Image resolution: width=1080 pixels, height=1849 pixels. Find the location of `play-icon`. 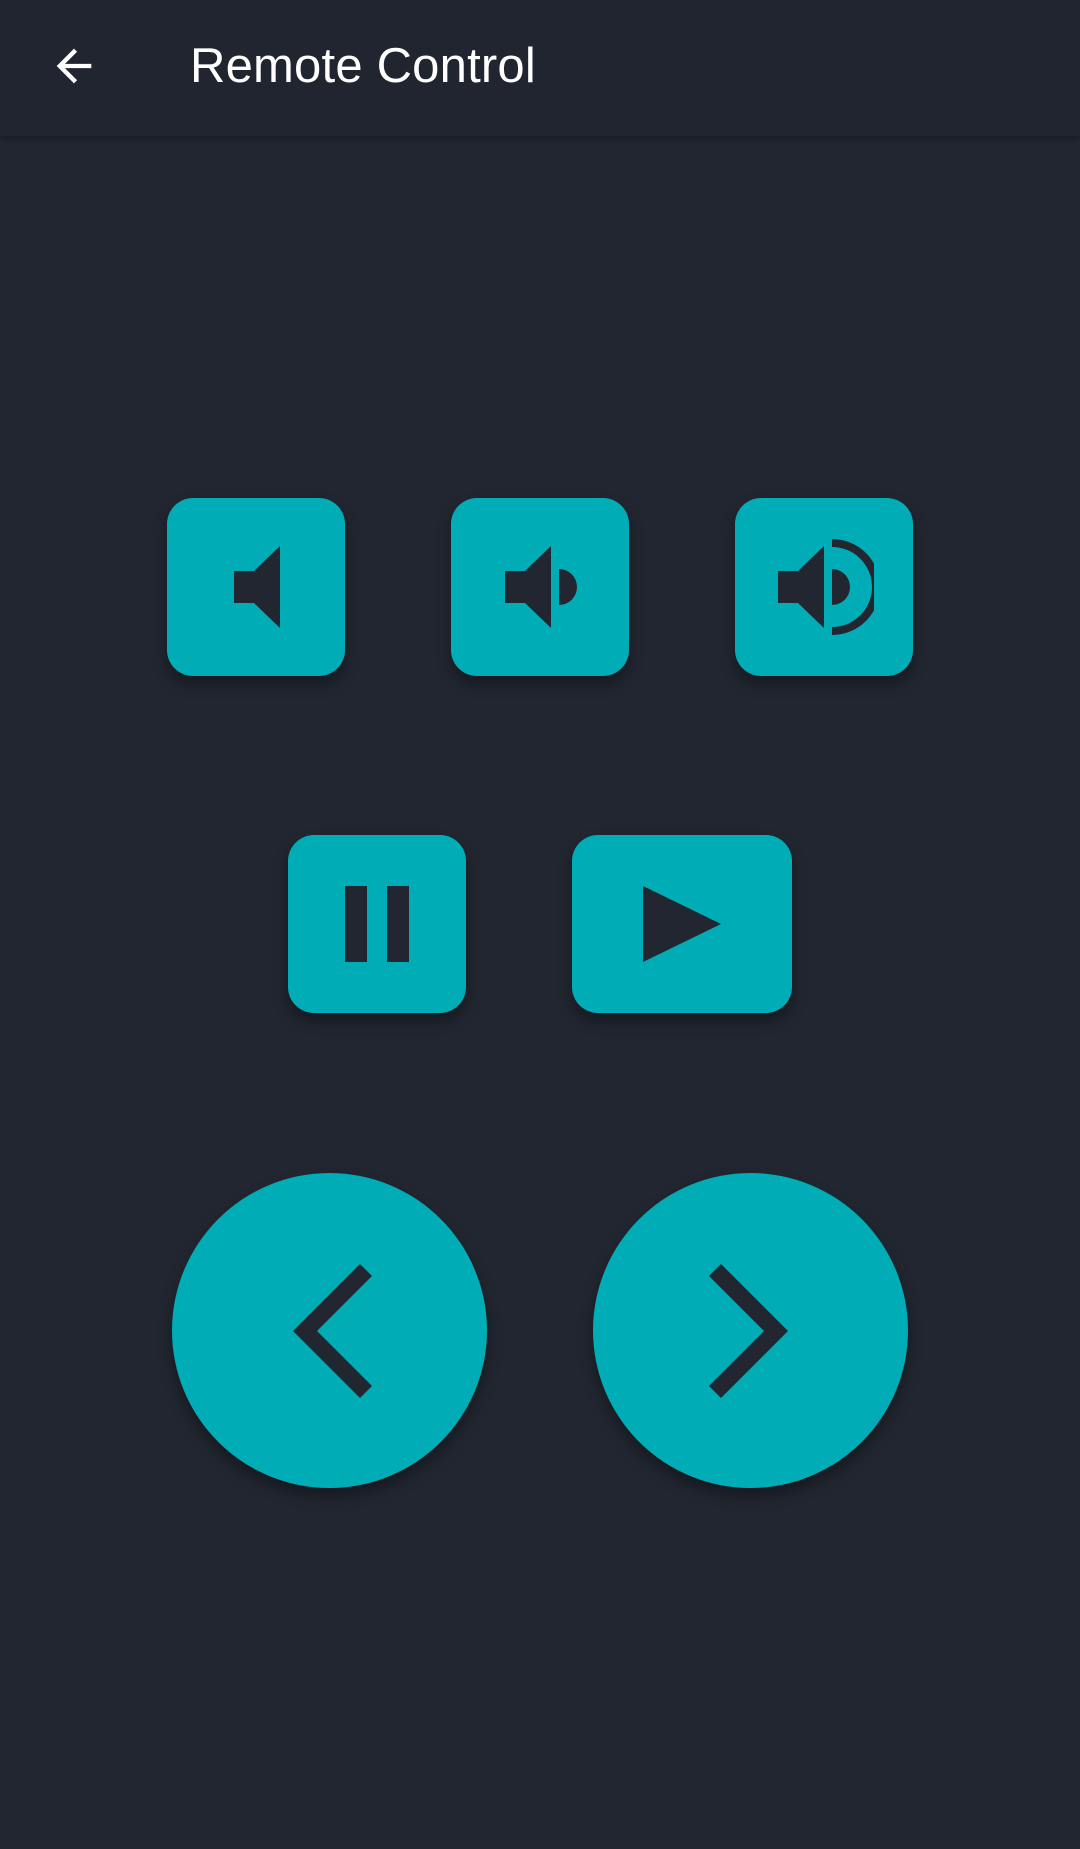

play-icon is located at coordinates (682, 924).